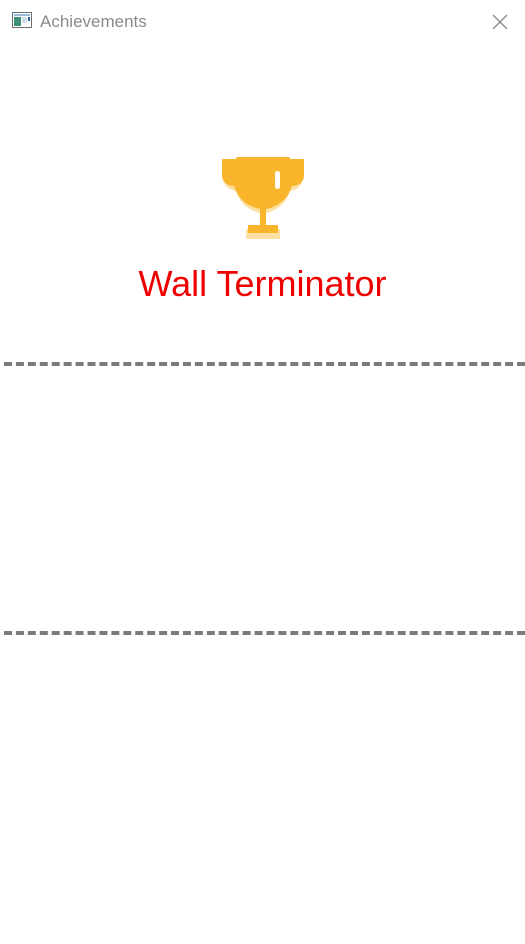 This screenshot has height=944, width=525. Describe the element at coordinates (264, 633) in the screenshot. I see `divider-bottom` at that location.